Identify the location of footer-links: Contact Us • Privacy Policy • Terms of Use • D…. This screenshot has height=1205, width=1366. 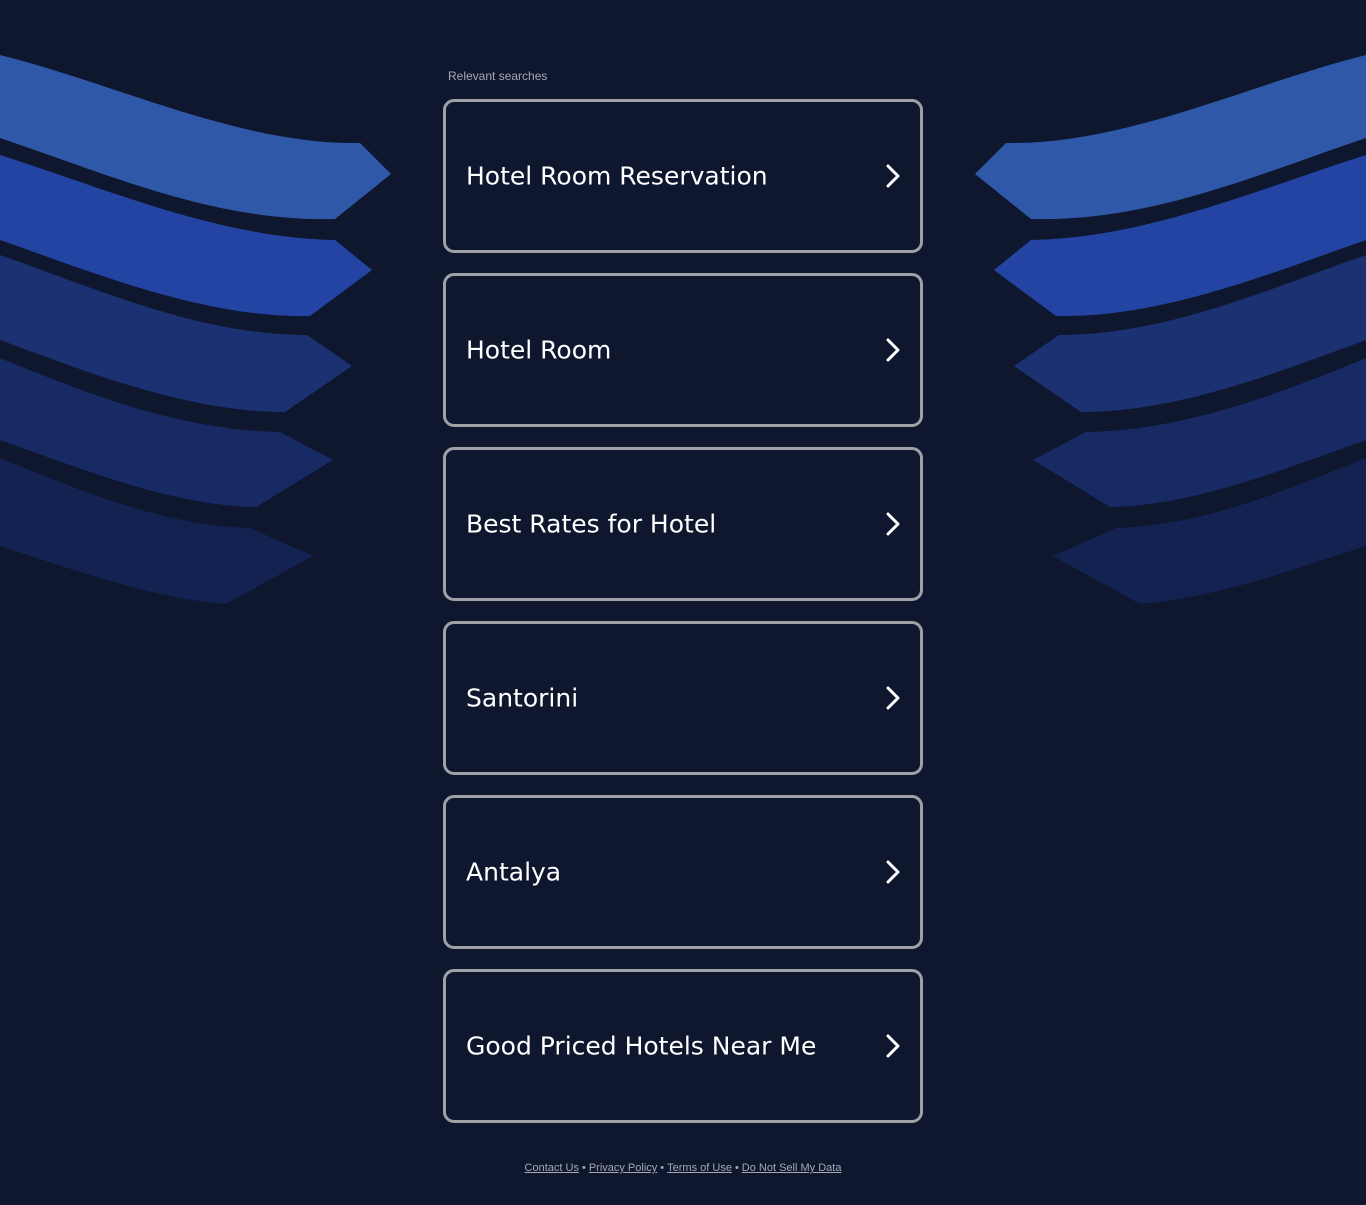
(683, 1168).